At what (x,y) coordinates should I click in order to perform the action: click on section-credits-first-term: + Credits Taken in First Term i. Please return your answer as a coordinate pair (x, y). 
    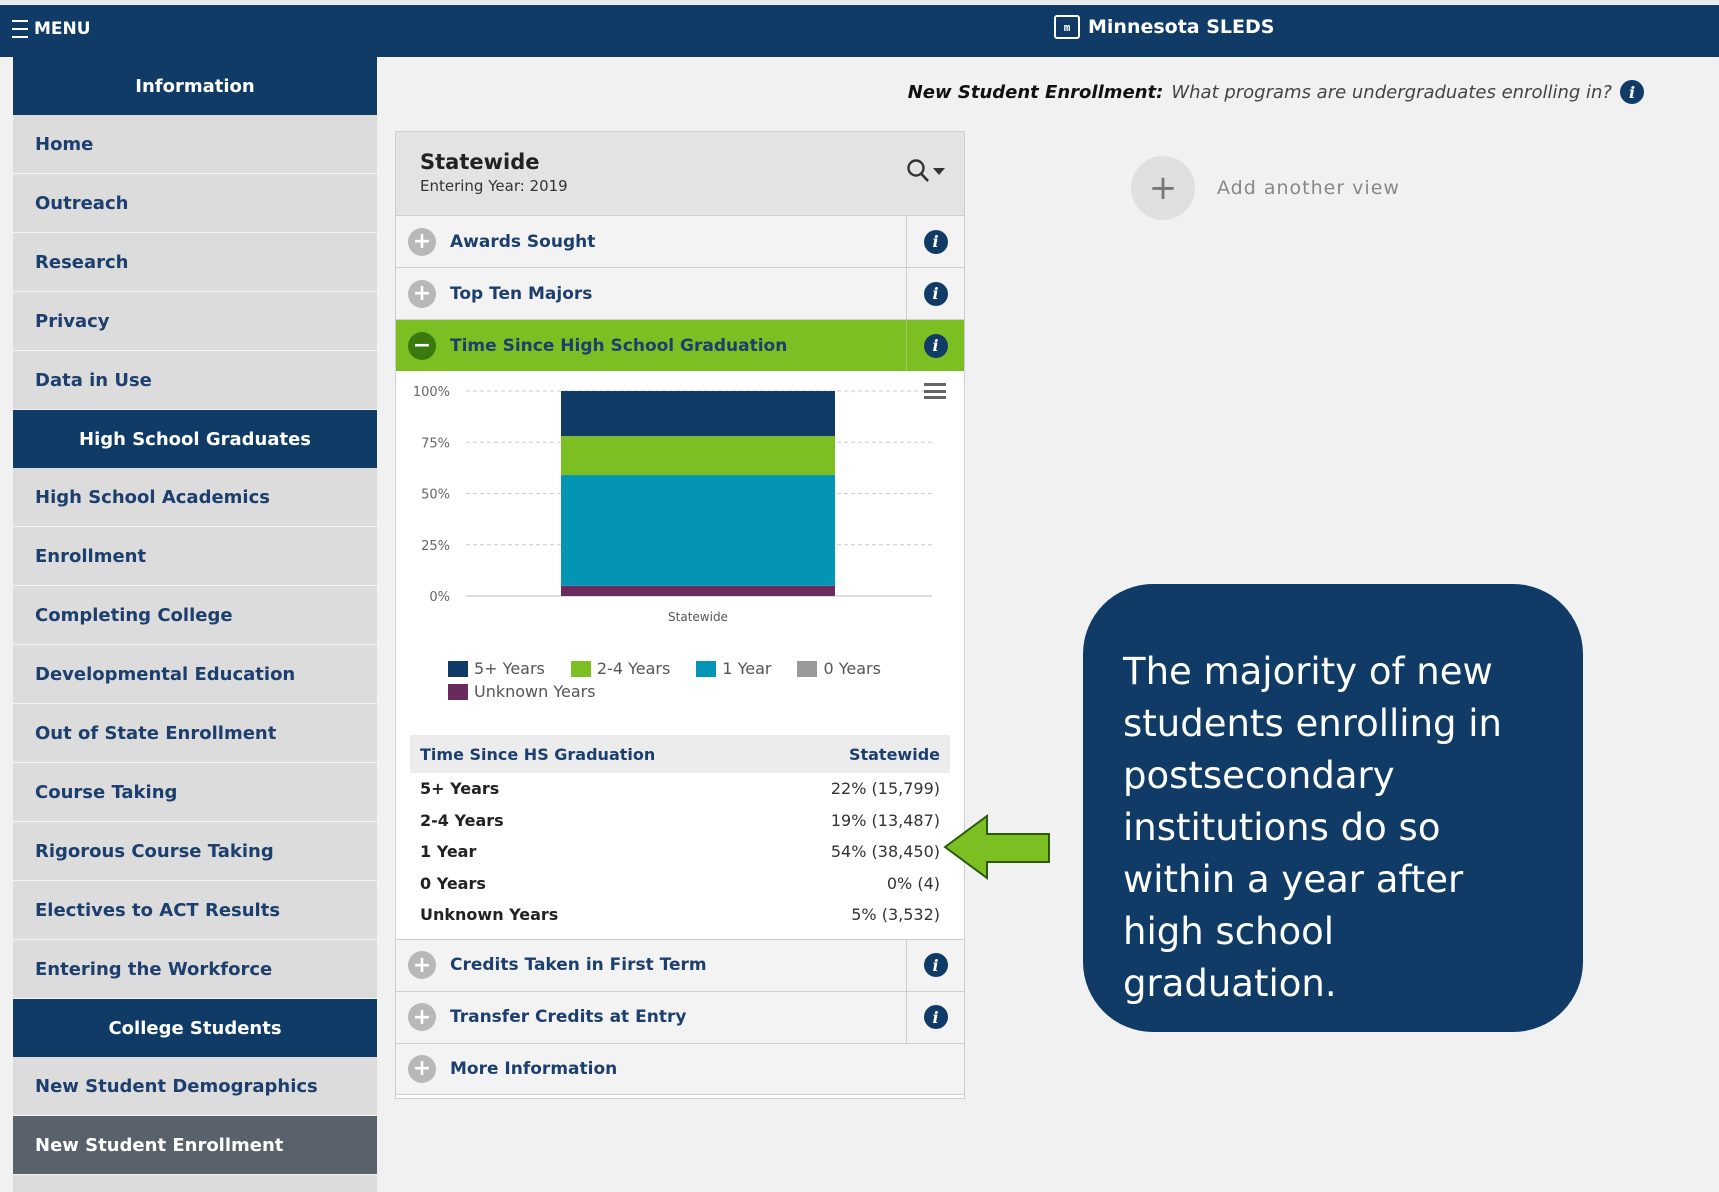
    Looking at the image, I should click on (680, 964).